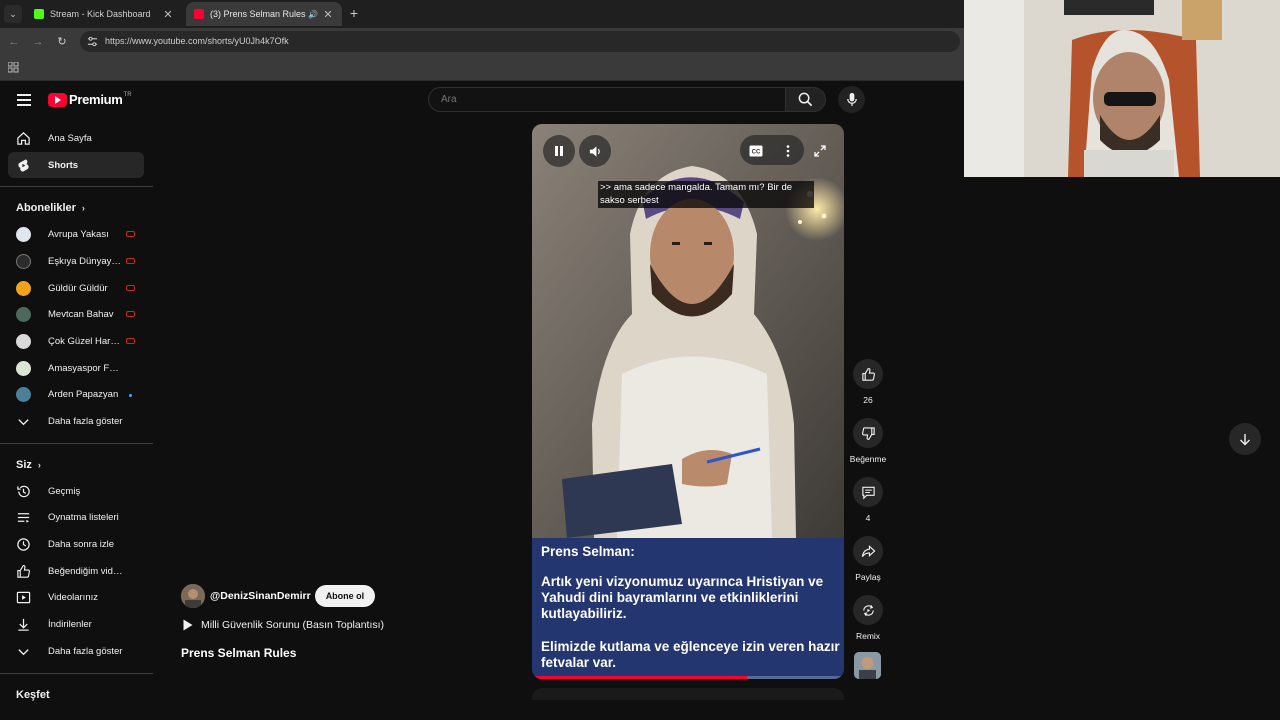 Image resolution: width=1280 pixels, height=720 pixels. What do you see at coordinates (76, 465) in the screenshot?
I see `you-header: Siz ›` at bounding box center [76, 465].